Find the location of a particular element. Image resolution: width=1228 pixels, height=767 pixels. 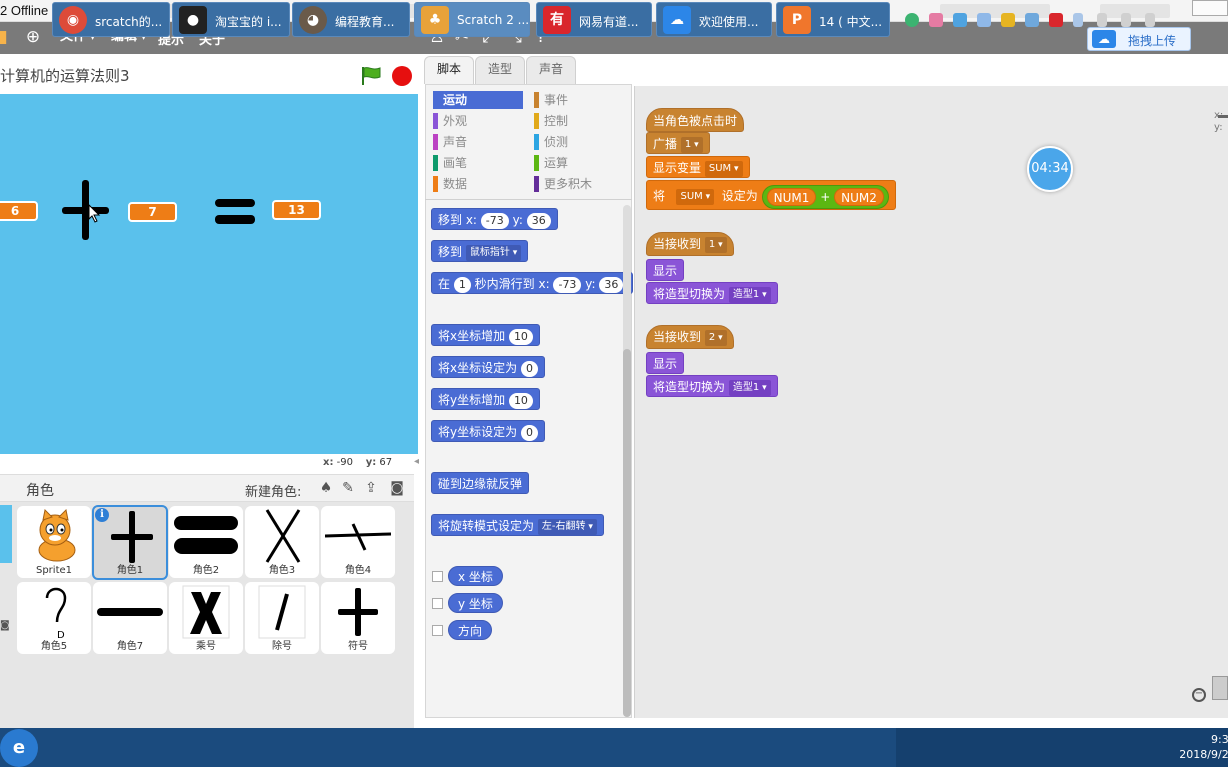

tab-sounds: 声音 is located at coordinates (551, 70).